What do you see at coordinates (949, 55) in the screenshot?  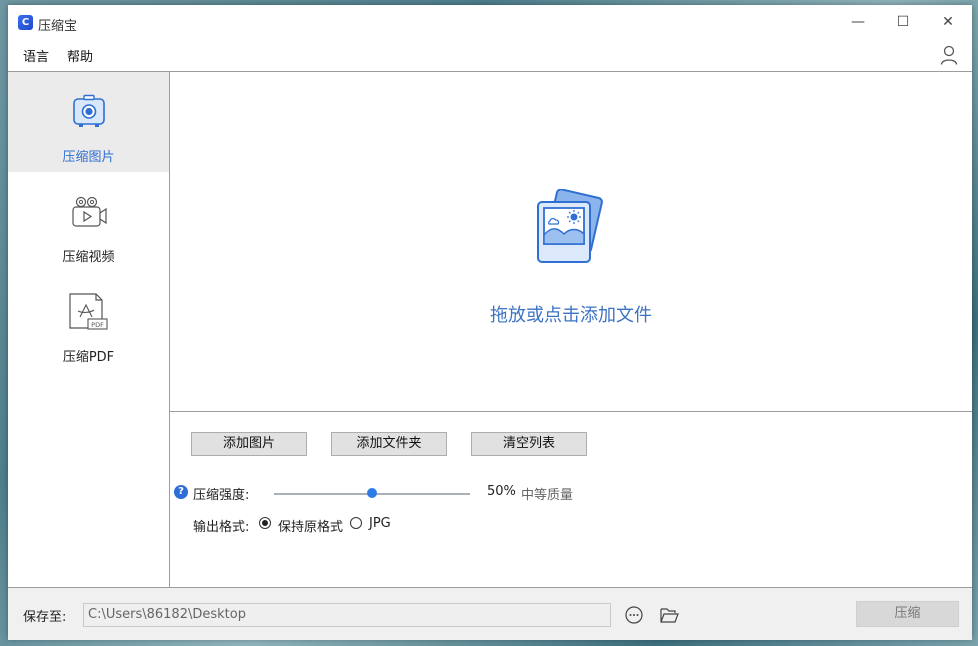 I see `user-account-icon` at bounding box center [949, 55].